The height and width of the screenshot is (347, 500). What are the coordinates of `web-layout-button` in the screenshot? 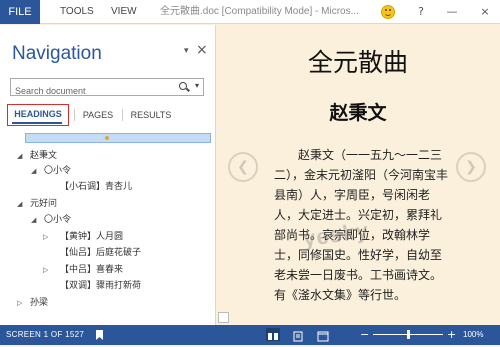 It's located at (323, 335).